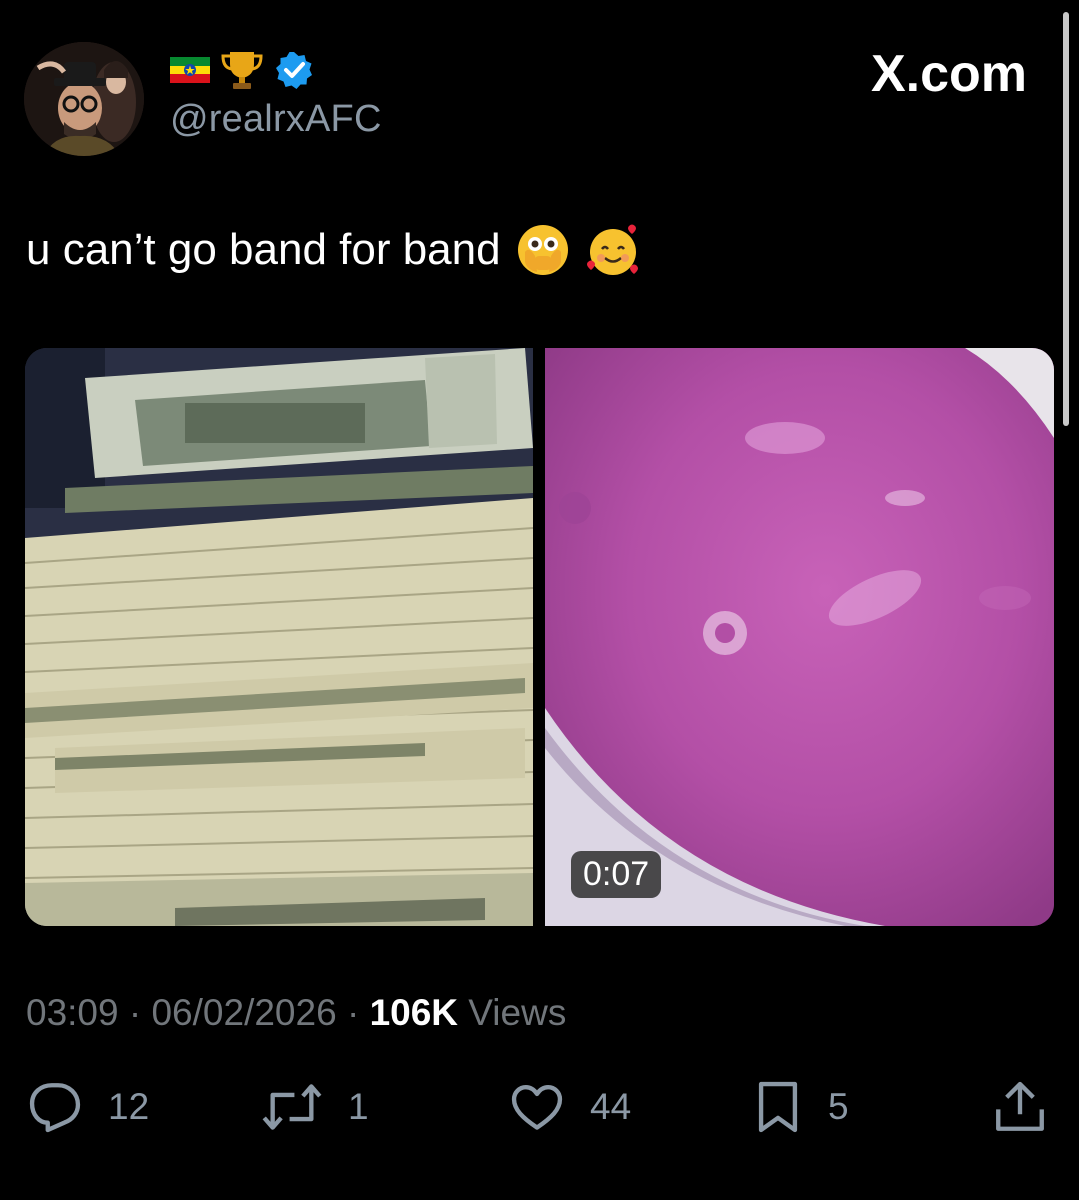 Image resolution: width=1079 pixels, height=1200 pixels. What do you see at coordinates (838, 1106) in the screenshot?
I see `bookmark-count: 5` at bounding box center [838, 1106].